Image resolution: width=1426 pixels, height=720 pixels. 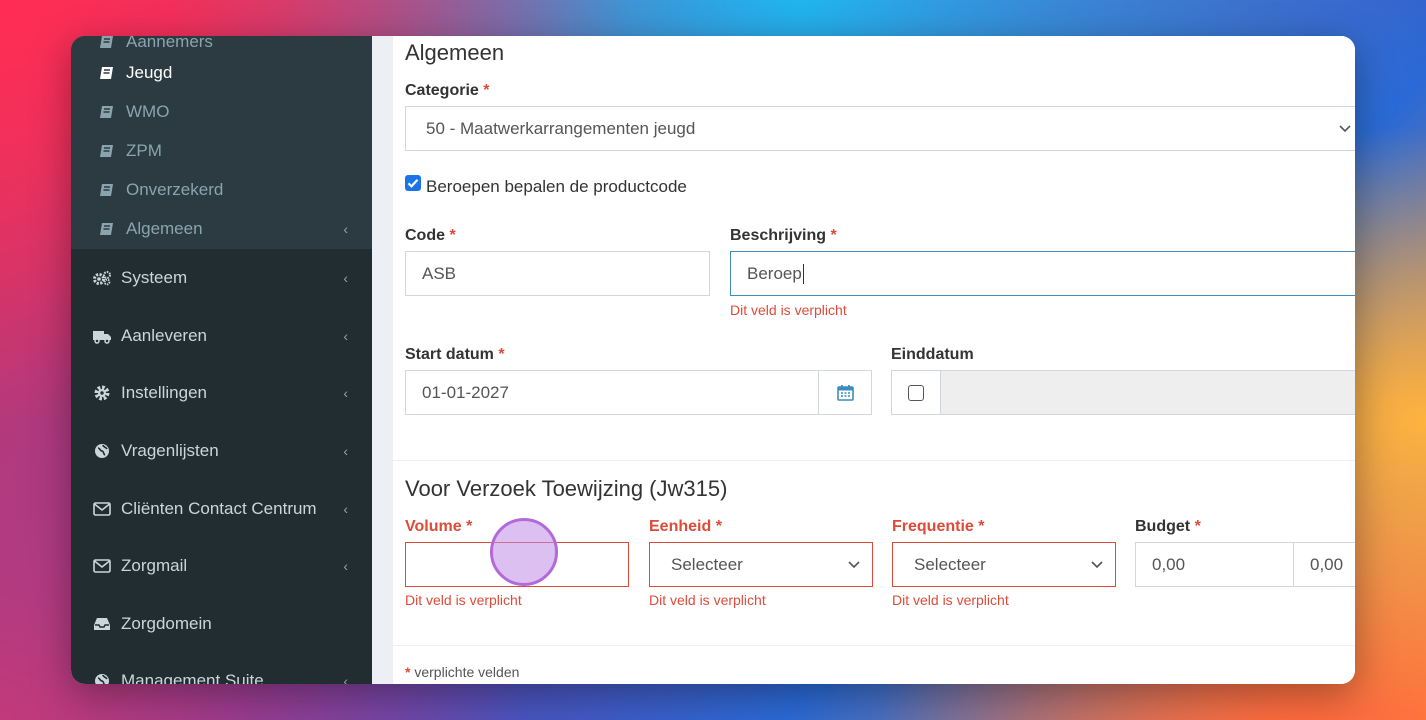 I want to click on sidebar-item-zorgdomein: Zorgdomein, so click(x=221, y=624).